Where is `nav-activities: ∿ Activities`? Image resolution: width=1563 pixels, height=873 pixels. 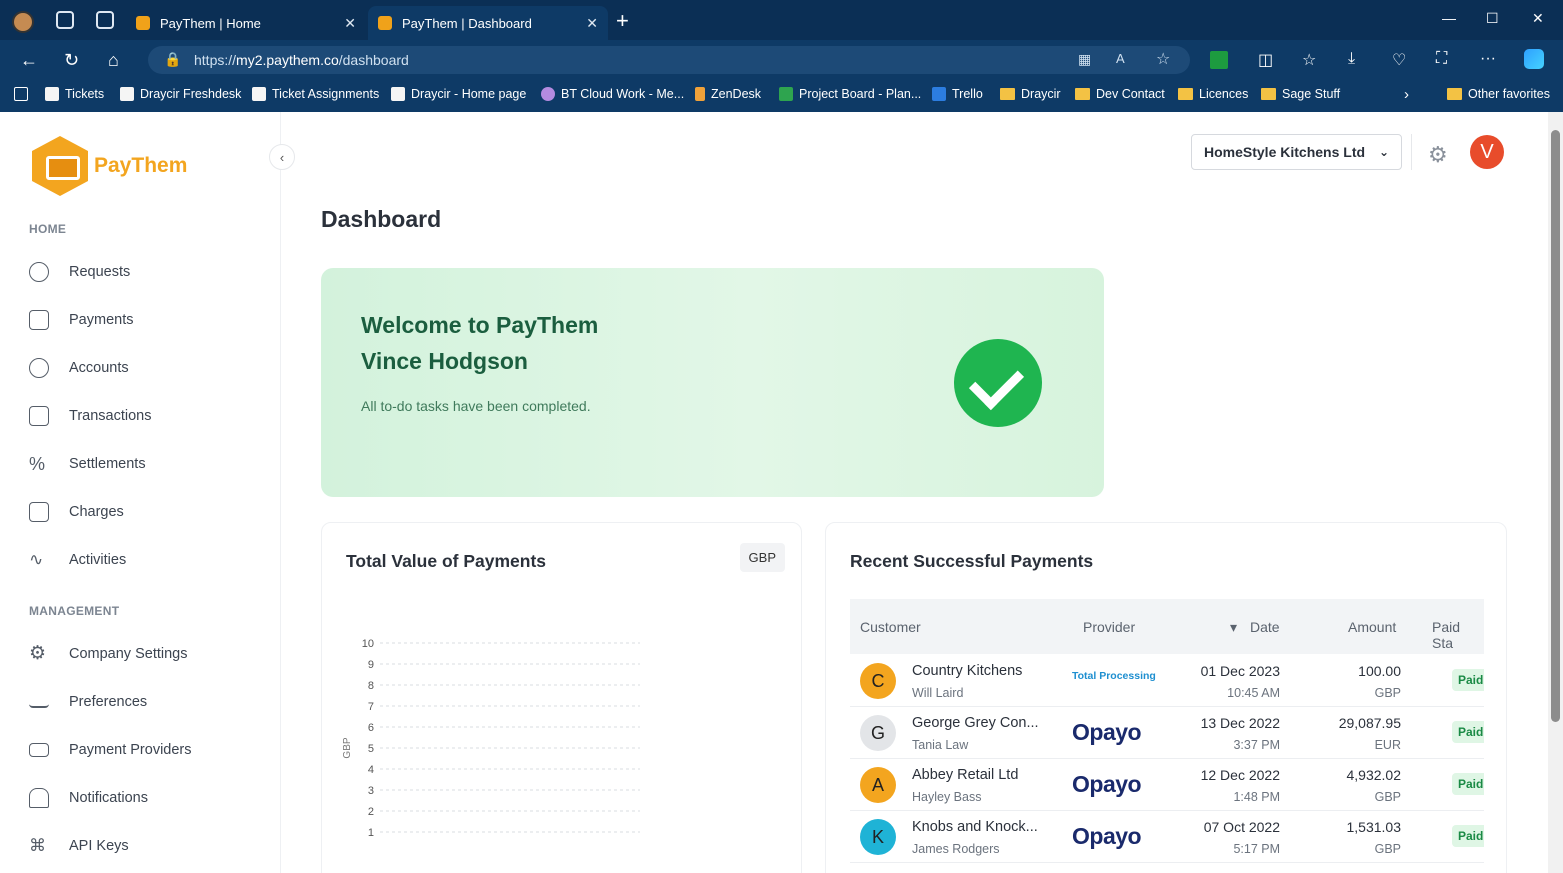
nav-activities: ∿ Activities is located at coordinates (77, 560).